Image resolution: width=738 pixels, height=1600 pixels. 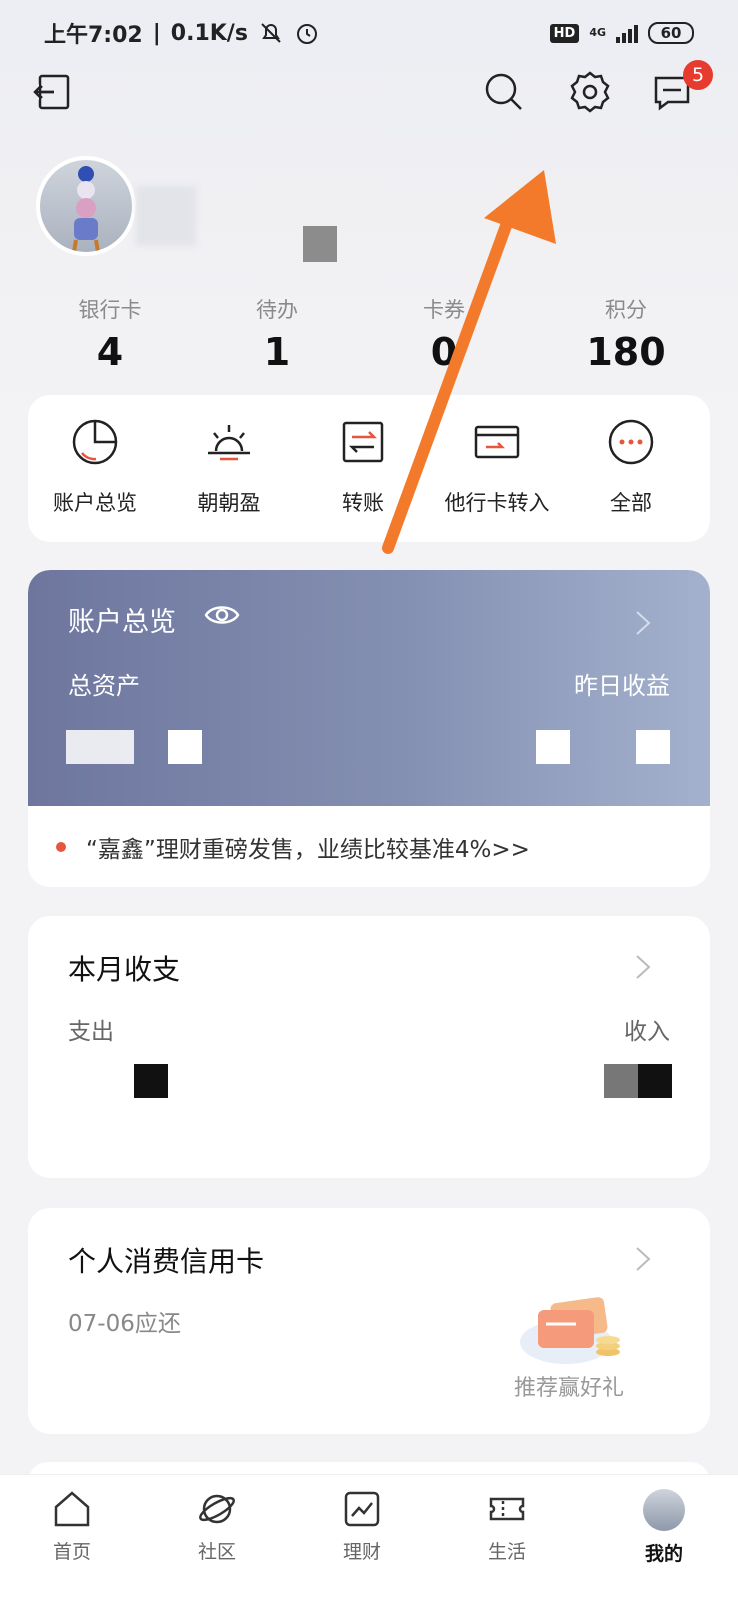 I want to click on home-icon, so click(x=72, y=1509).